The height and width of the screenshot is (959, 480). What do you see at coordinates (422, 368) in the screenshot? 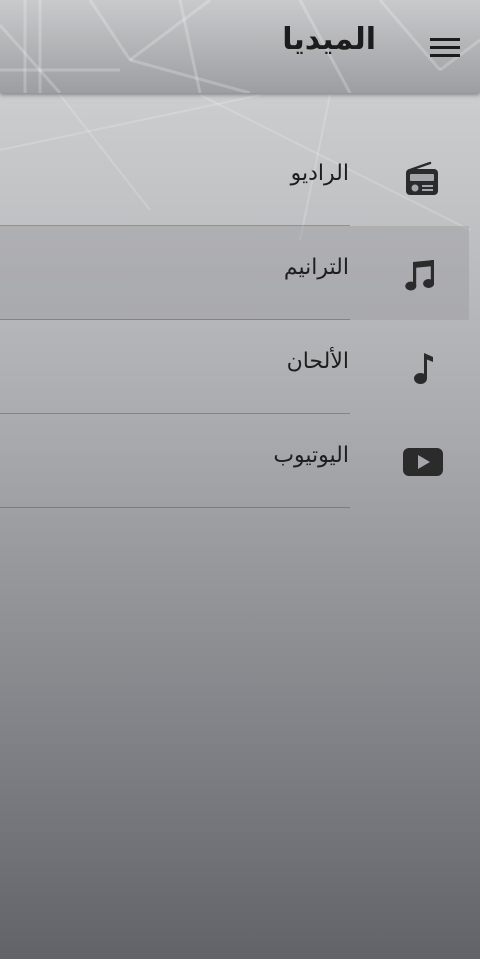
I see `music-note-icon` at bounding box center [422, 368].